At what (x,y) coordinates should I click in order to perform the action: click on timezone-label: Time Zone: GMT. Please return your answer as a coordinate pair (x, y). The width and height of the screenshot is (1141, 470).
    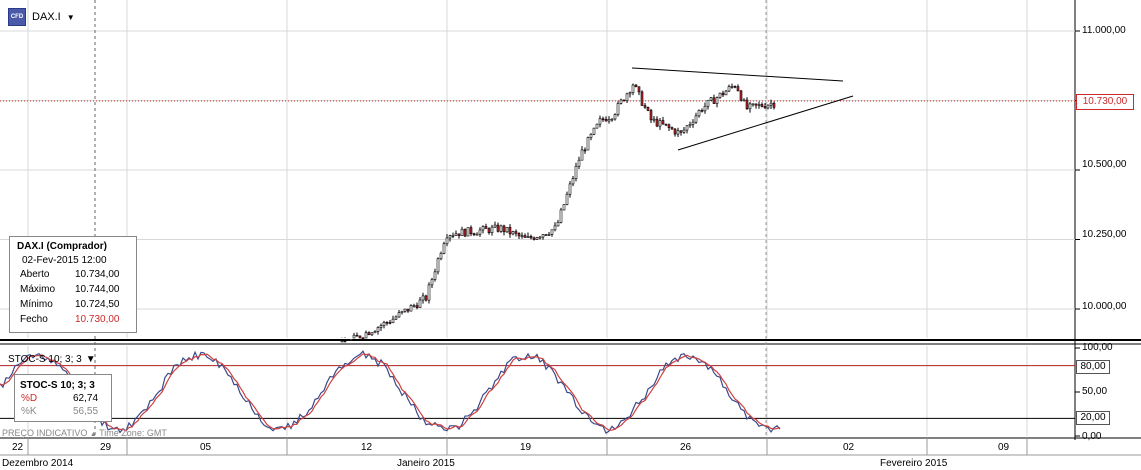
    Looking at the image, I should click on (133, 433).